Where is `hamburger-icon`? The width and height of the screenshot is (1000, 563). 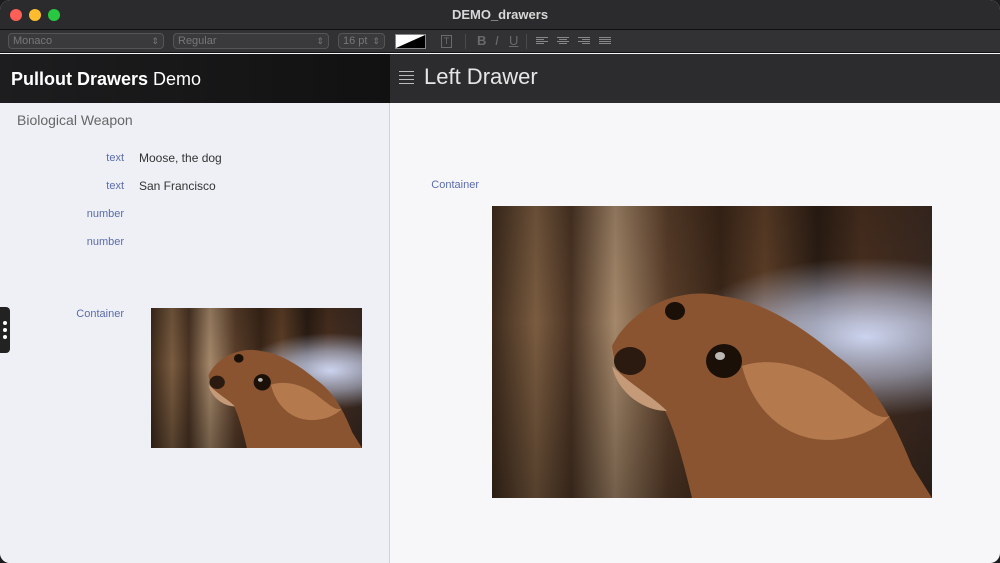 hamburger-icon is located at coordinates (406, 77).